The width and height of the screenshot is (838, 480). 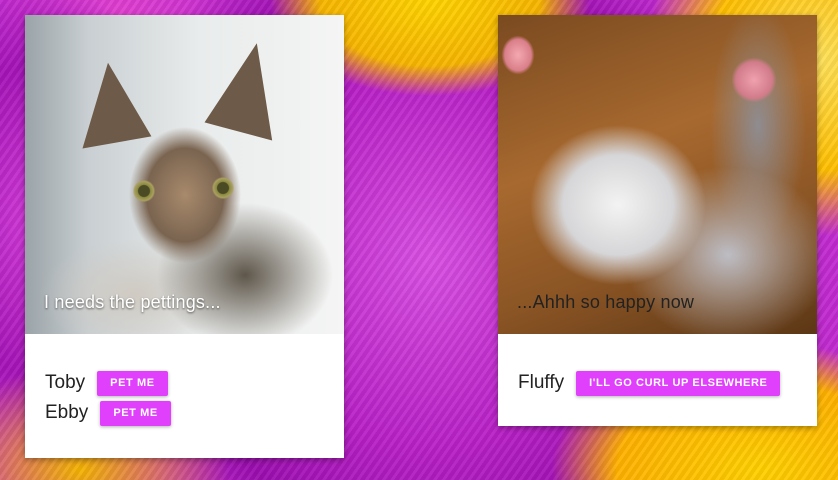 What do you see at coordinates (606, 302) in the screenshot?
I see `card-caption: ...Ahhh so happy now` at bounding box center [606, 302].